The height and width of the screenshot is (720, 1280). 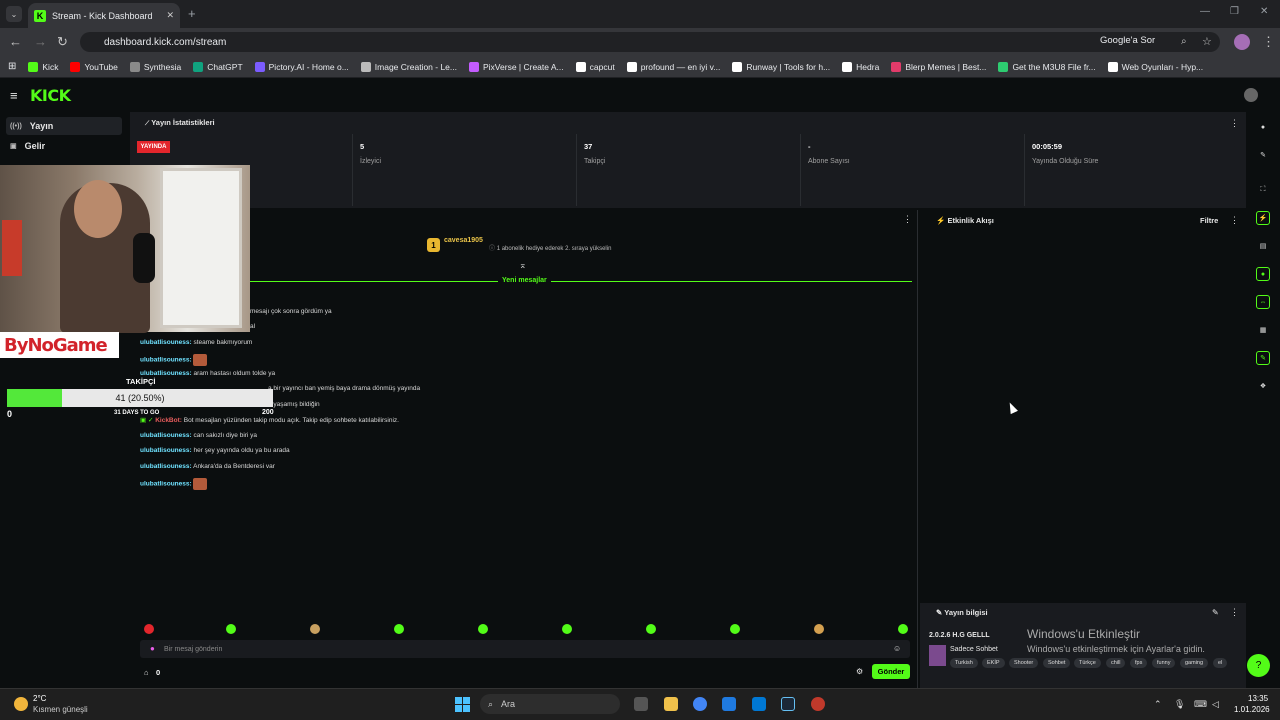 What do you see at coordinates (641, 704) in the screenshot?
I see `task-view-icon` at bounding box center [641, 704].